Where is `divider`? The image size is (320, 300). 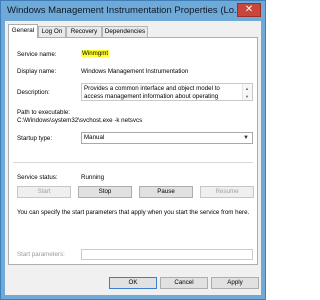 divider is located at coordinates (133, 162).